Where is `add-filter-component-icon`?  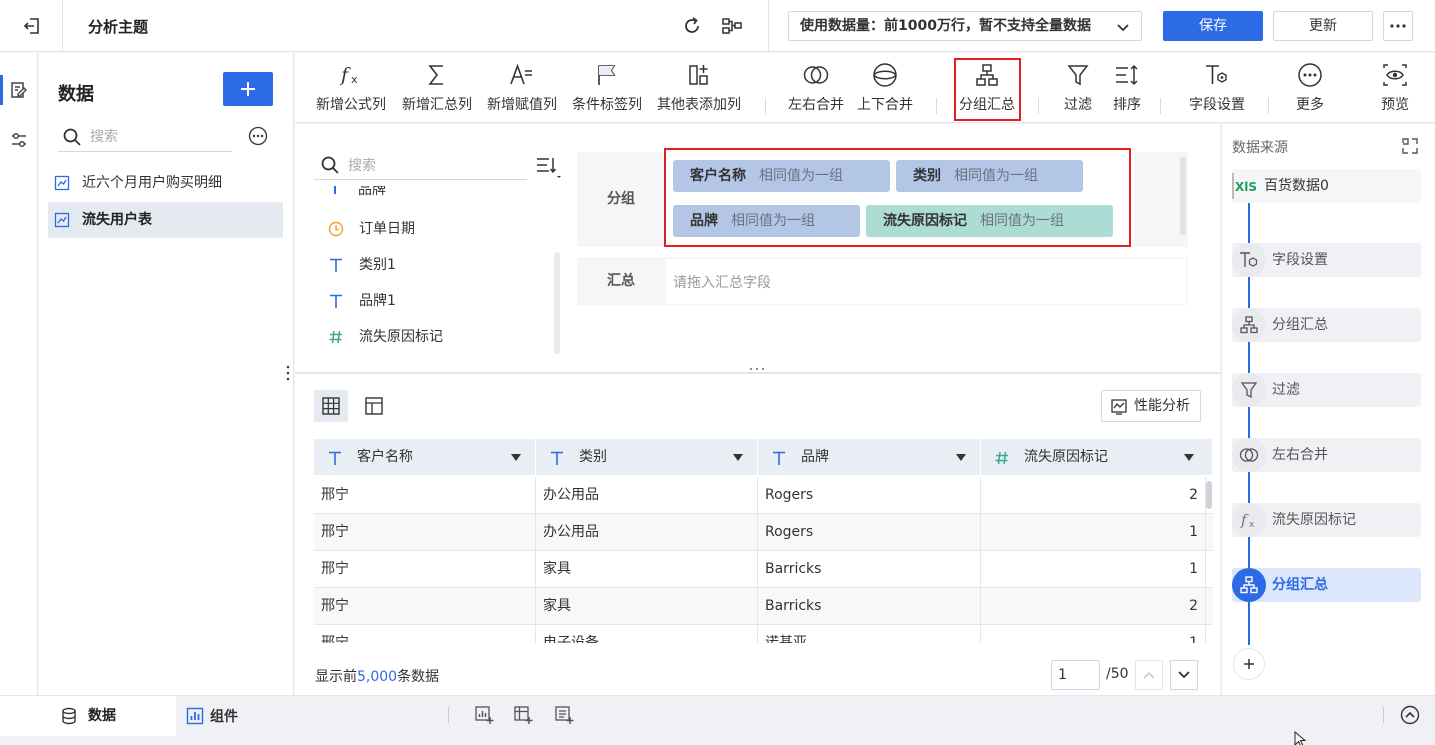
add-filter-component-icon is located at coordinates (564, 715).